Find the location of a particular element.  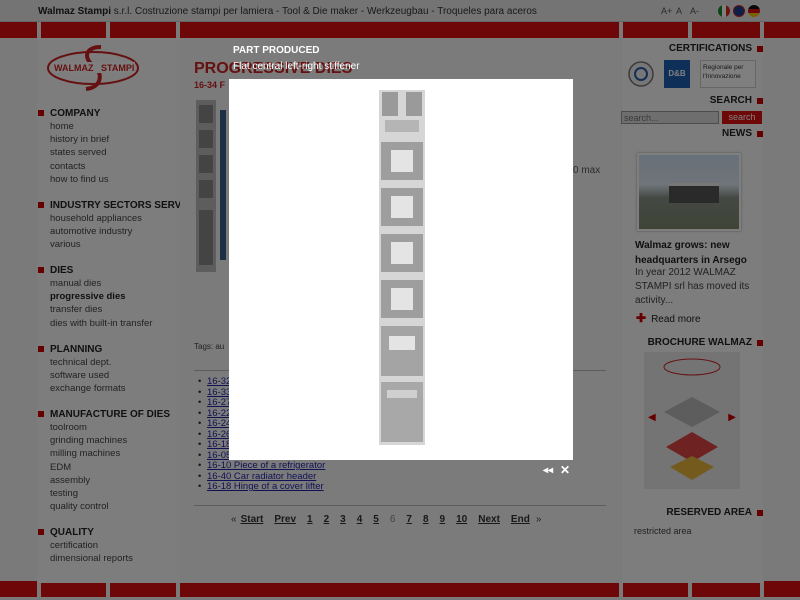

lightbox-title: PART PRODUCED is located at coordinates (276, 50).